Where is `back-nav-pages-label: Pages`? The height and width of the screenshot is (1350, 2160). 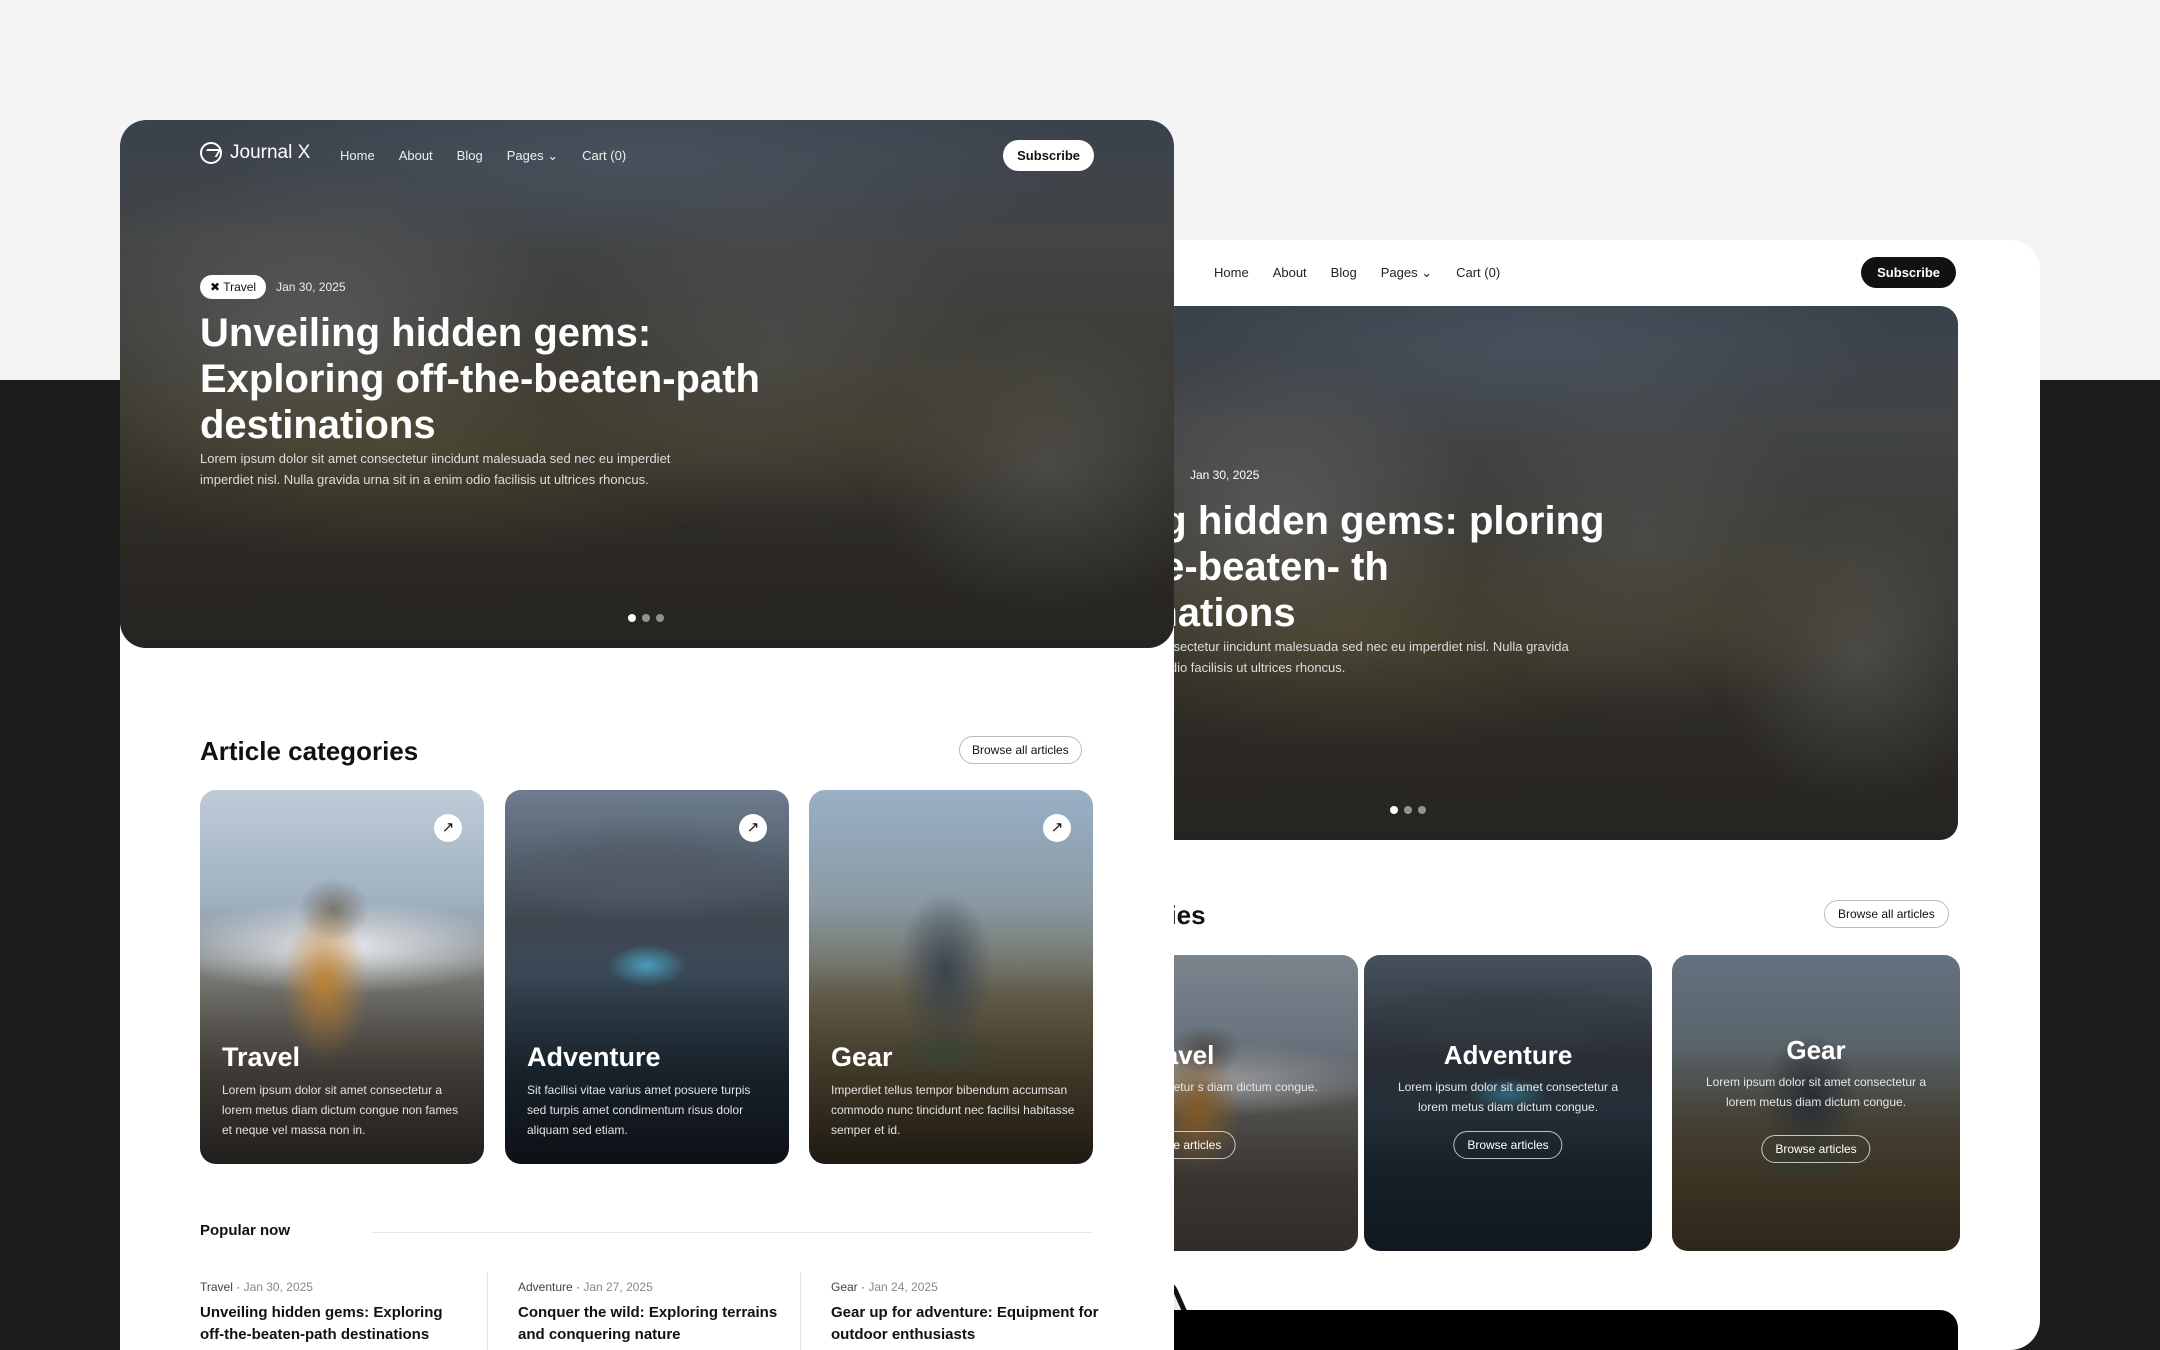
back-nav-pages-label: Pages is located at coordinates (1399, 272).